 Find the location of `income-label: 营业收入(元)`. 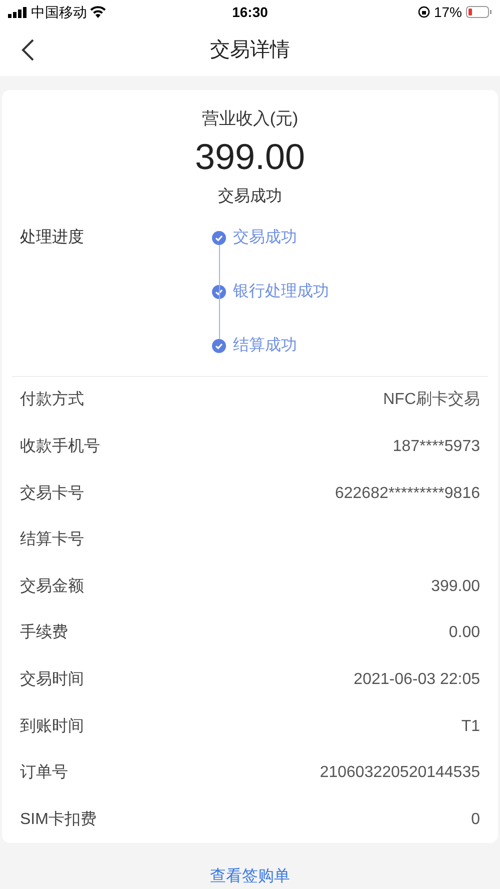

income-label: 营业收入(元) is located at coordinates (250, 119).